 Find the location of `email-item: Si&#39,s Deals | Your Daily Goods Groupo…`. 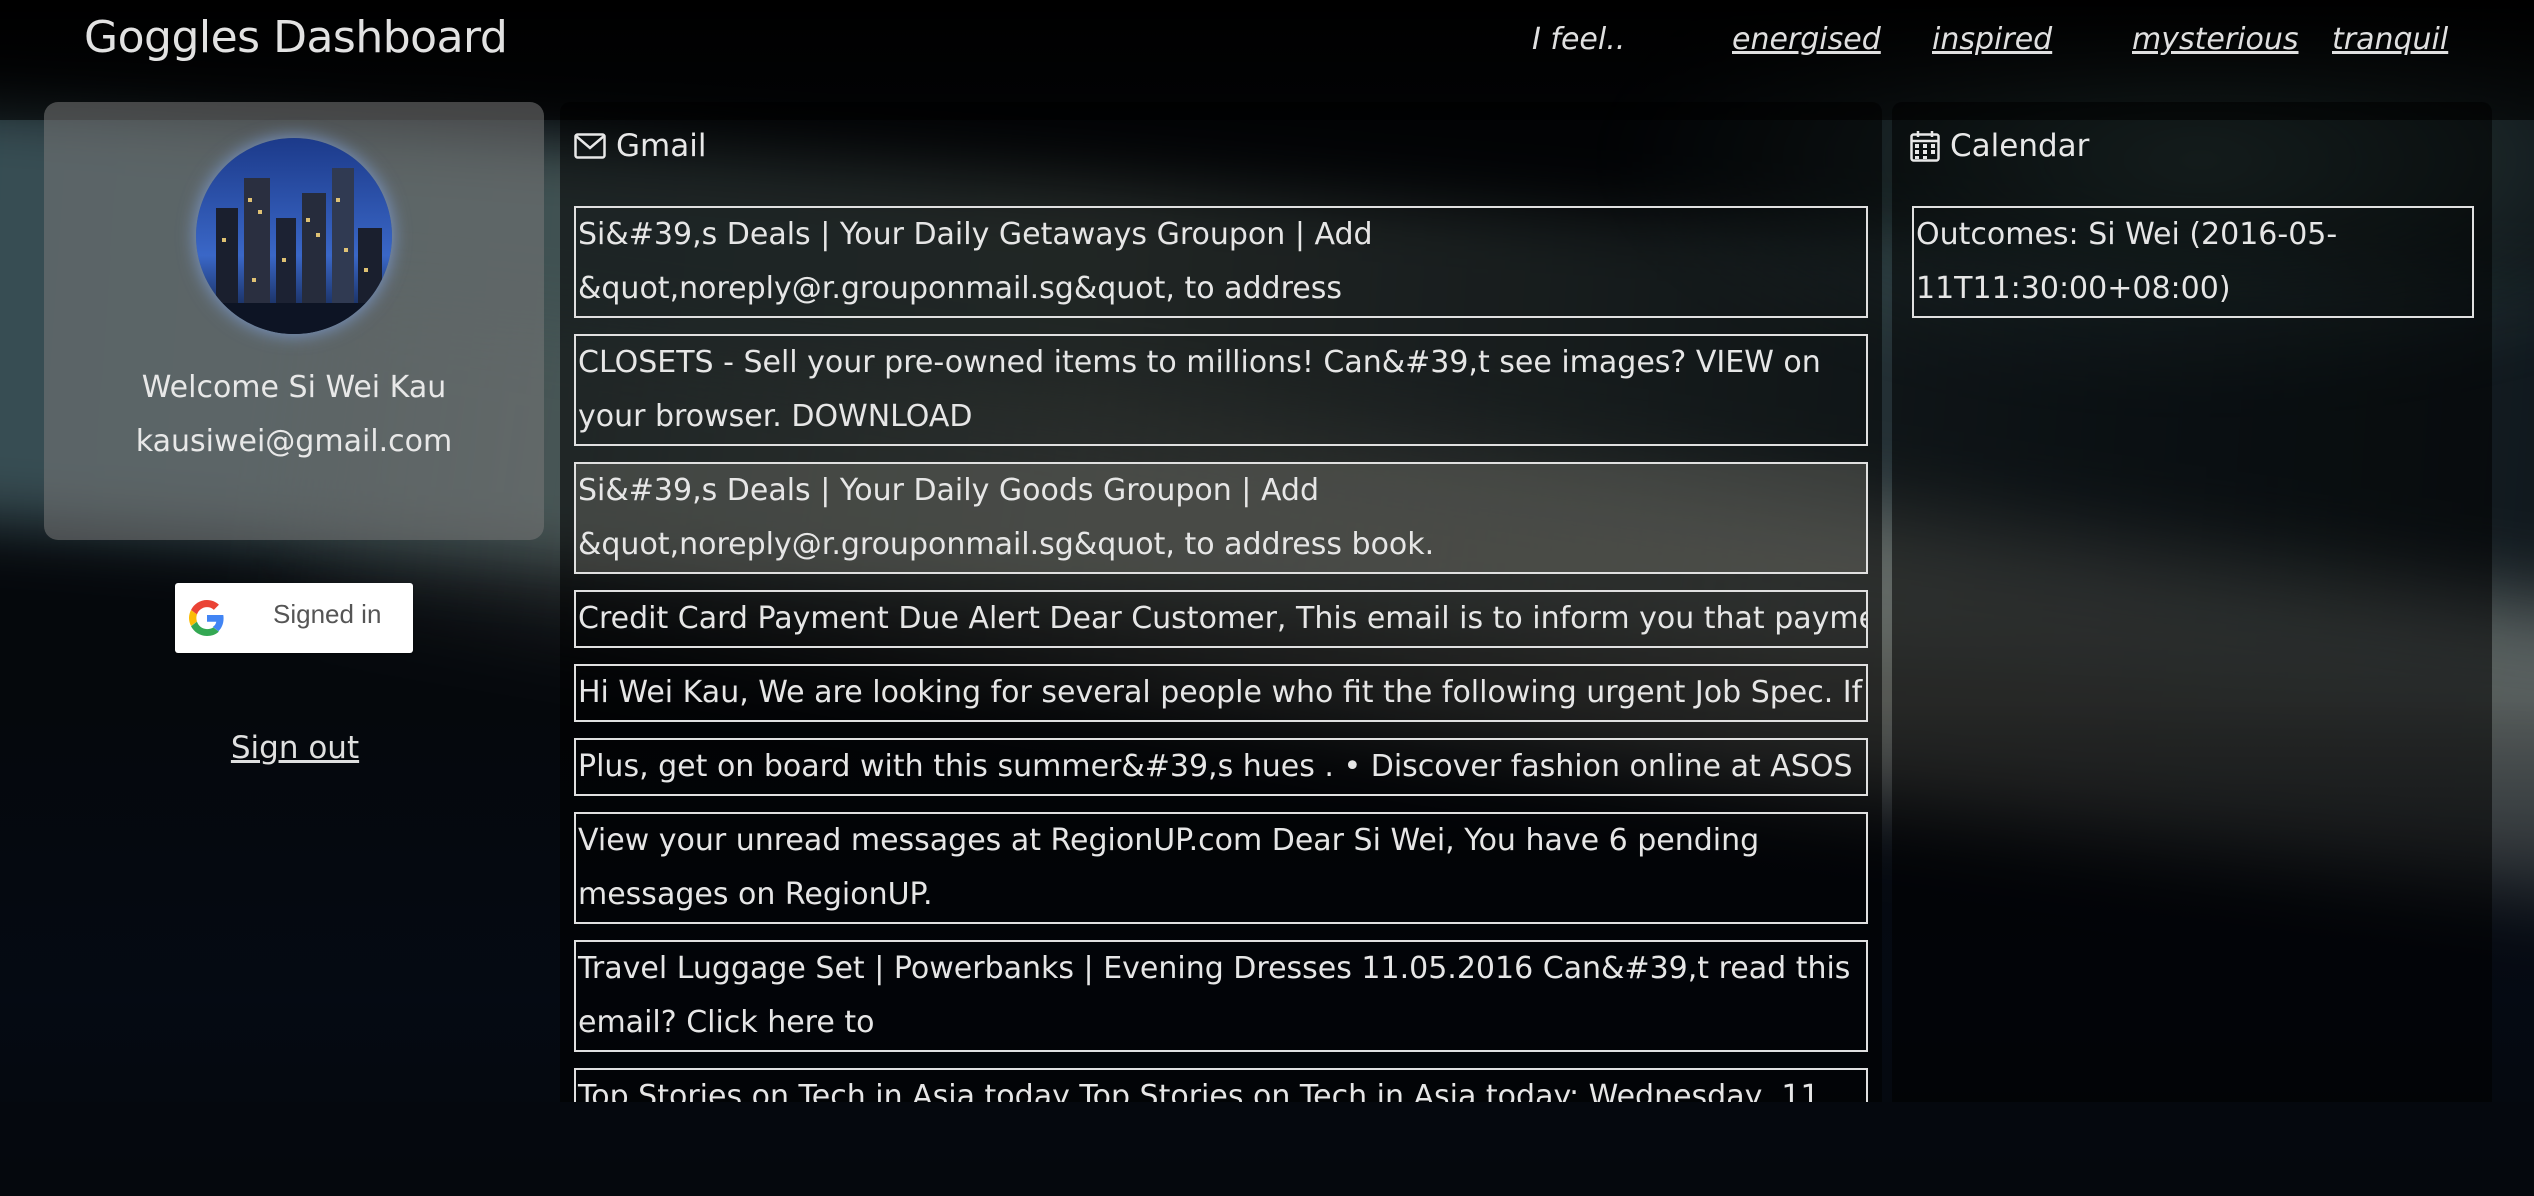

email-item: Si&#39,s Deals | Your Daily Goods Groupo… is located at coordinates (1221, 518).